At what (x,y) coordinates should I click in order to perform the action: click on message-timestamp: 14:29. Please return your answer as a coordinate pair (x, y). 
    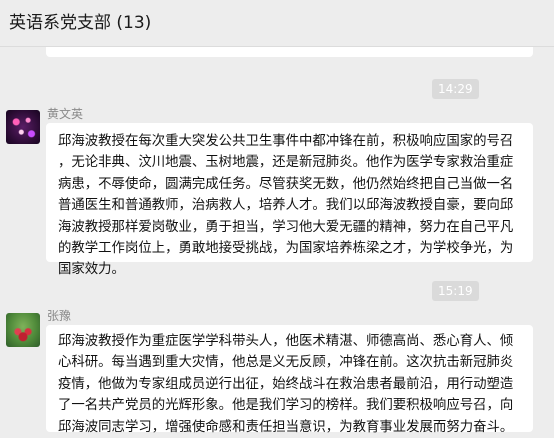
    Looking at the image, I should click on (455, 89).